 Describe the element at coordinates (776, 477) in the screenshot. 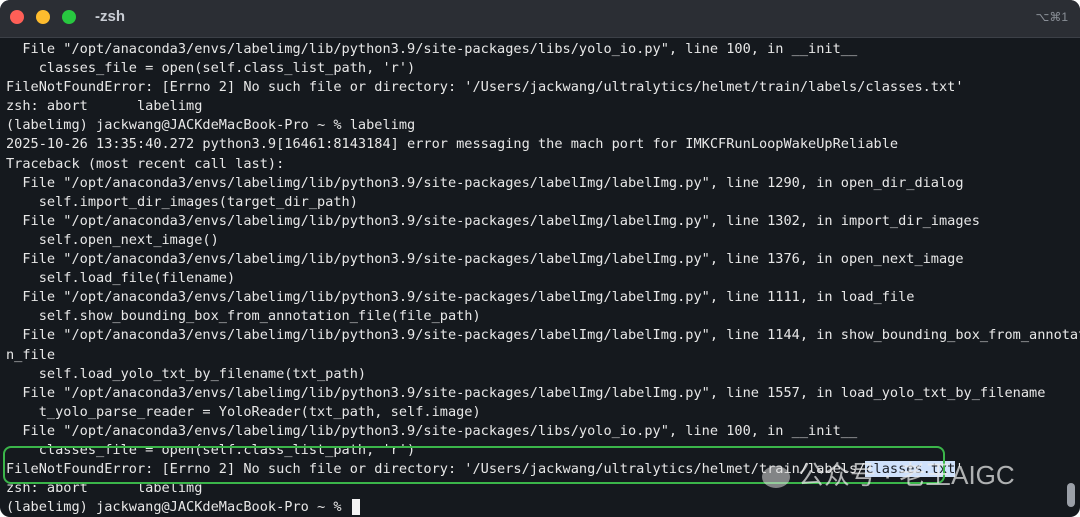

I see `wechat-icon` at that location.